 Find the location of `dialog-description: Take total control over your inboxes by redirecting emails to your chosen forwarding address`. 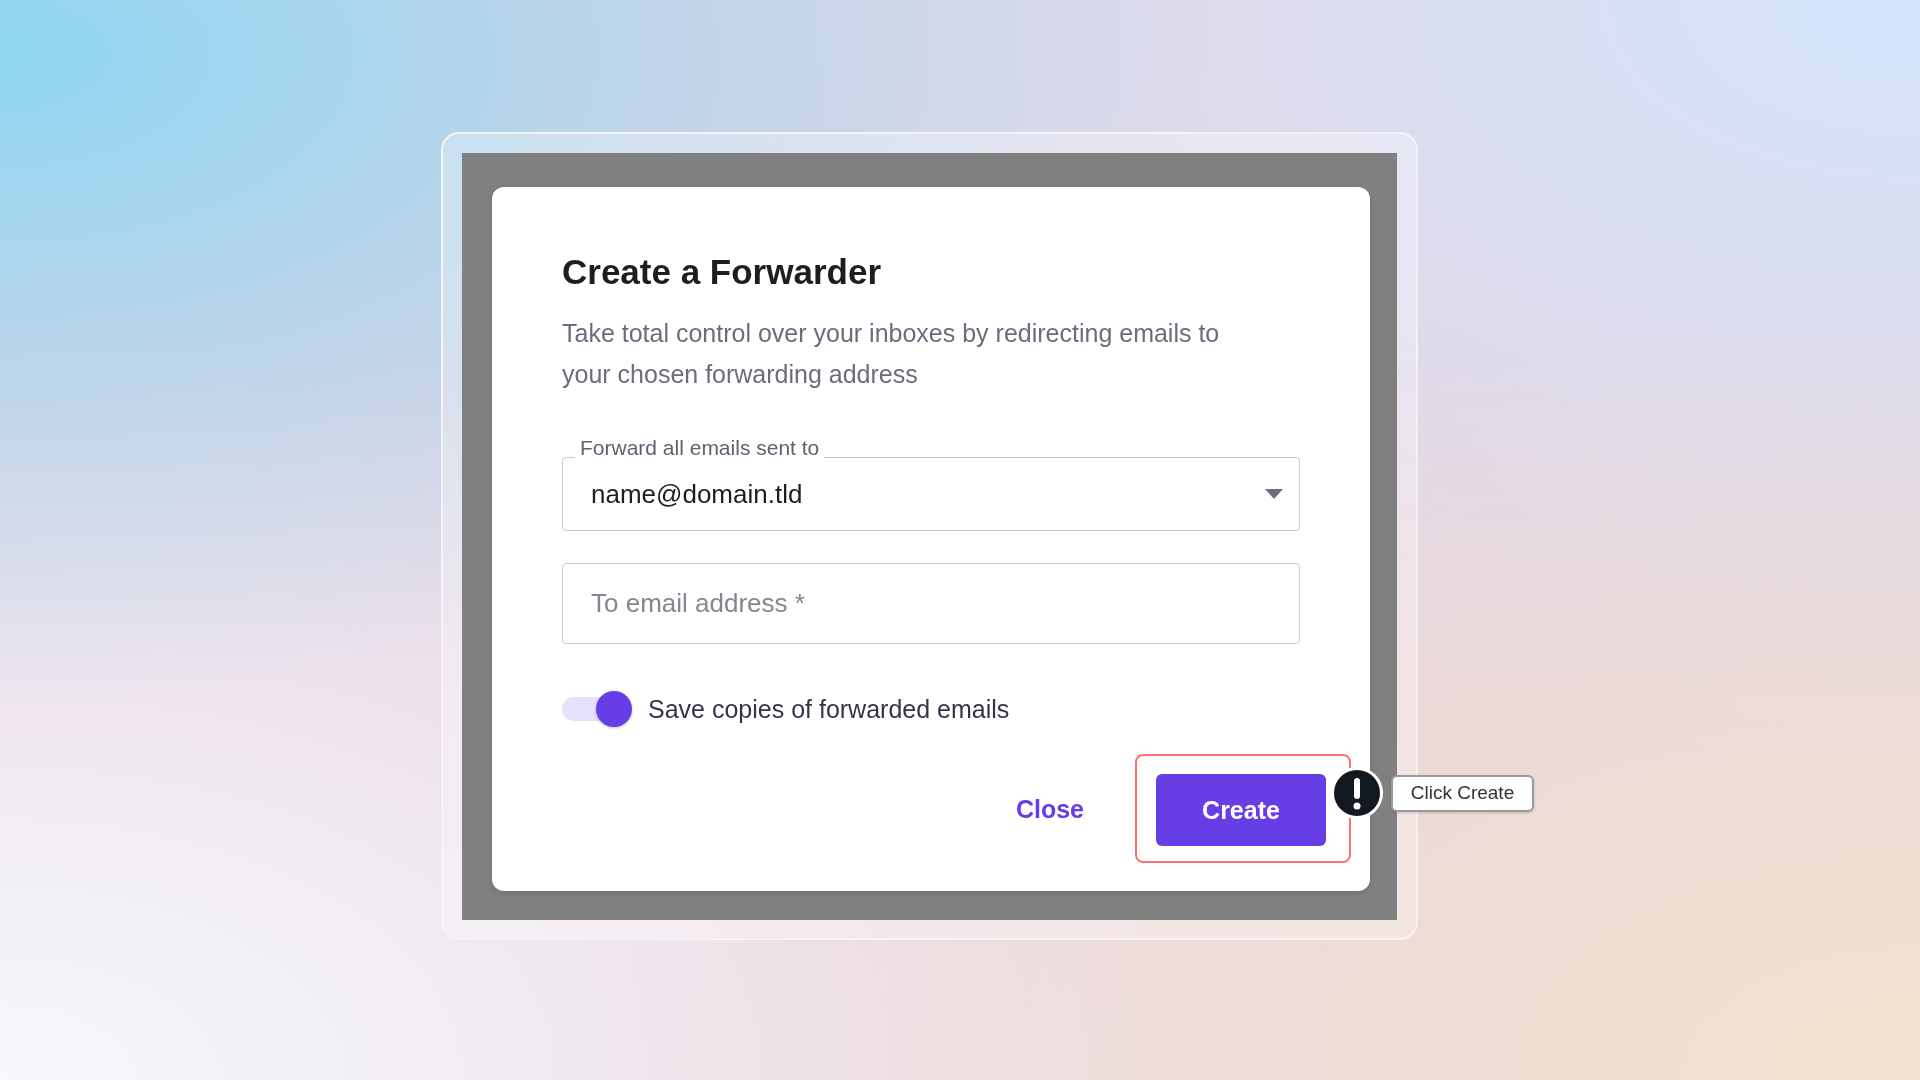

dialog-description: Take total control over your inboxes by redirecting emails to your chosen forwarding address is located at coordinates (891, 354).